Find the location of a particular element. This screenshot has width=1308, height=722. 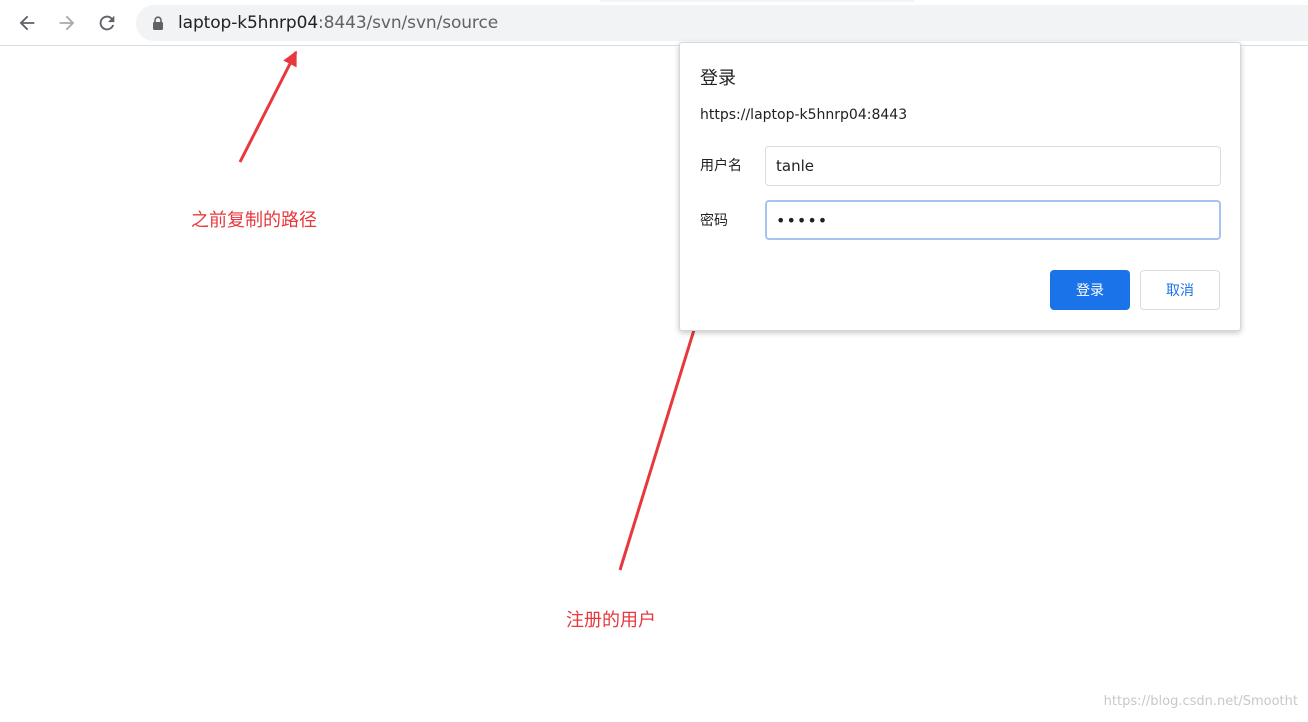

dialog-origin: https://laptop-k5hnrp04:8443 is located at coordinates (804, 115).